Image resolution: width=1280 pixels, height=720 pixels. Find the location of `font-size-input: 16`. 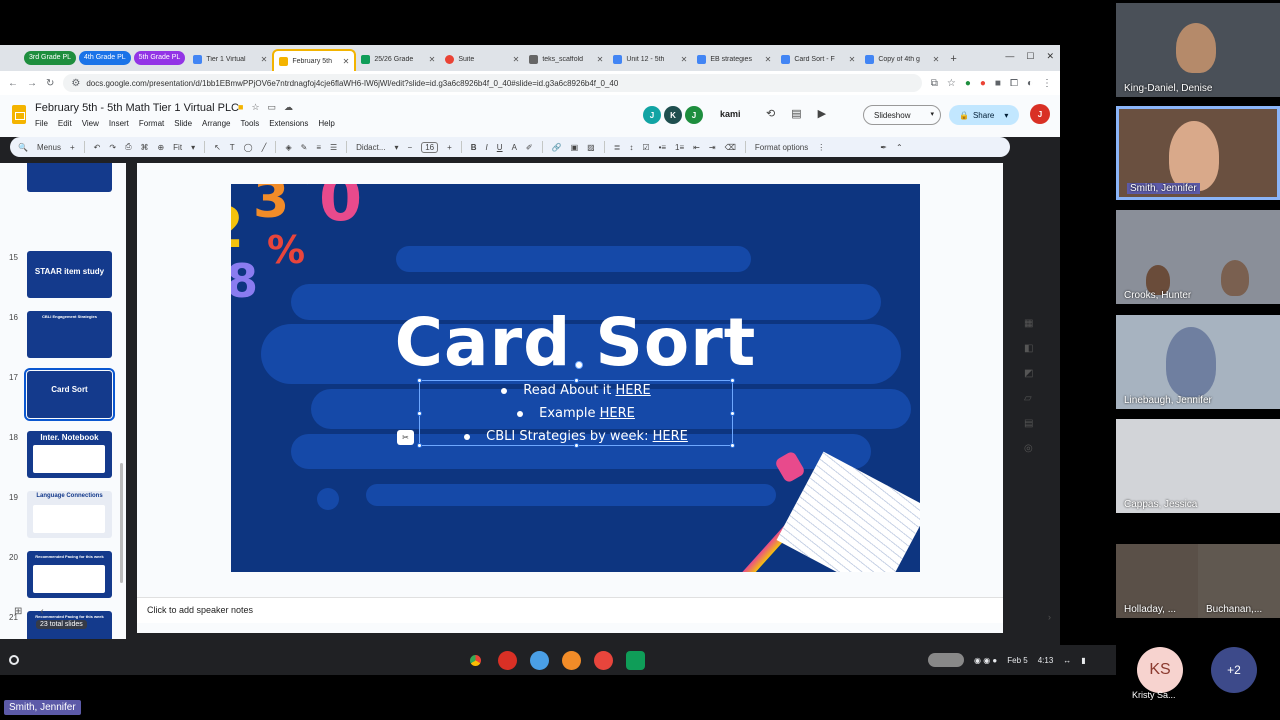

font-size-input: 16 is located at coordinates (430, 147).